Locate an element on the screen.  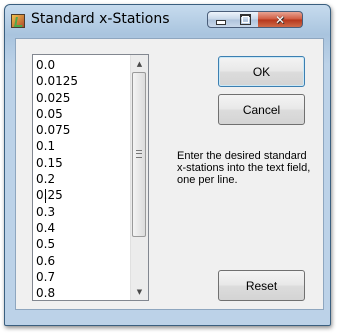
station-line: 0.0 is located at coordinates (46, 65).